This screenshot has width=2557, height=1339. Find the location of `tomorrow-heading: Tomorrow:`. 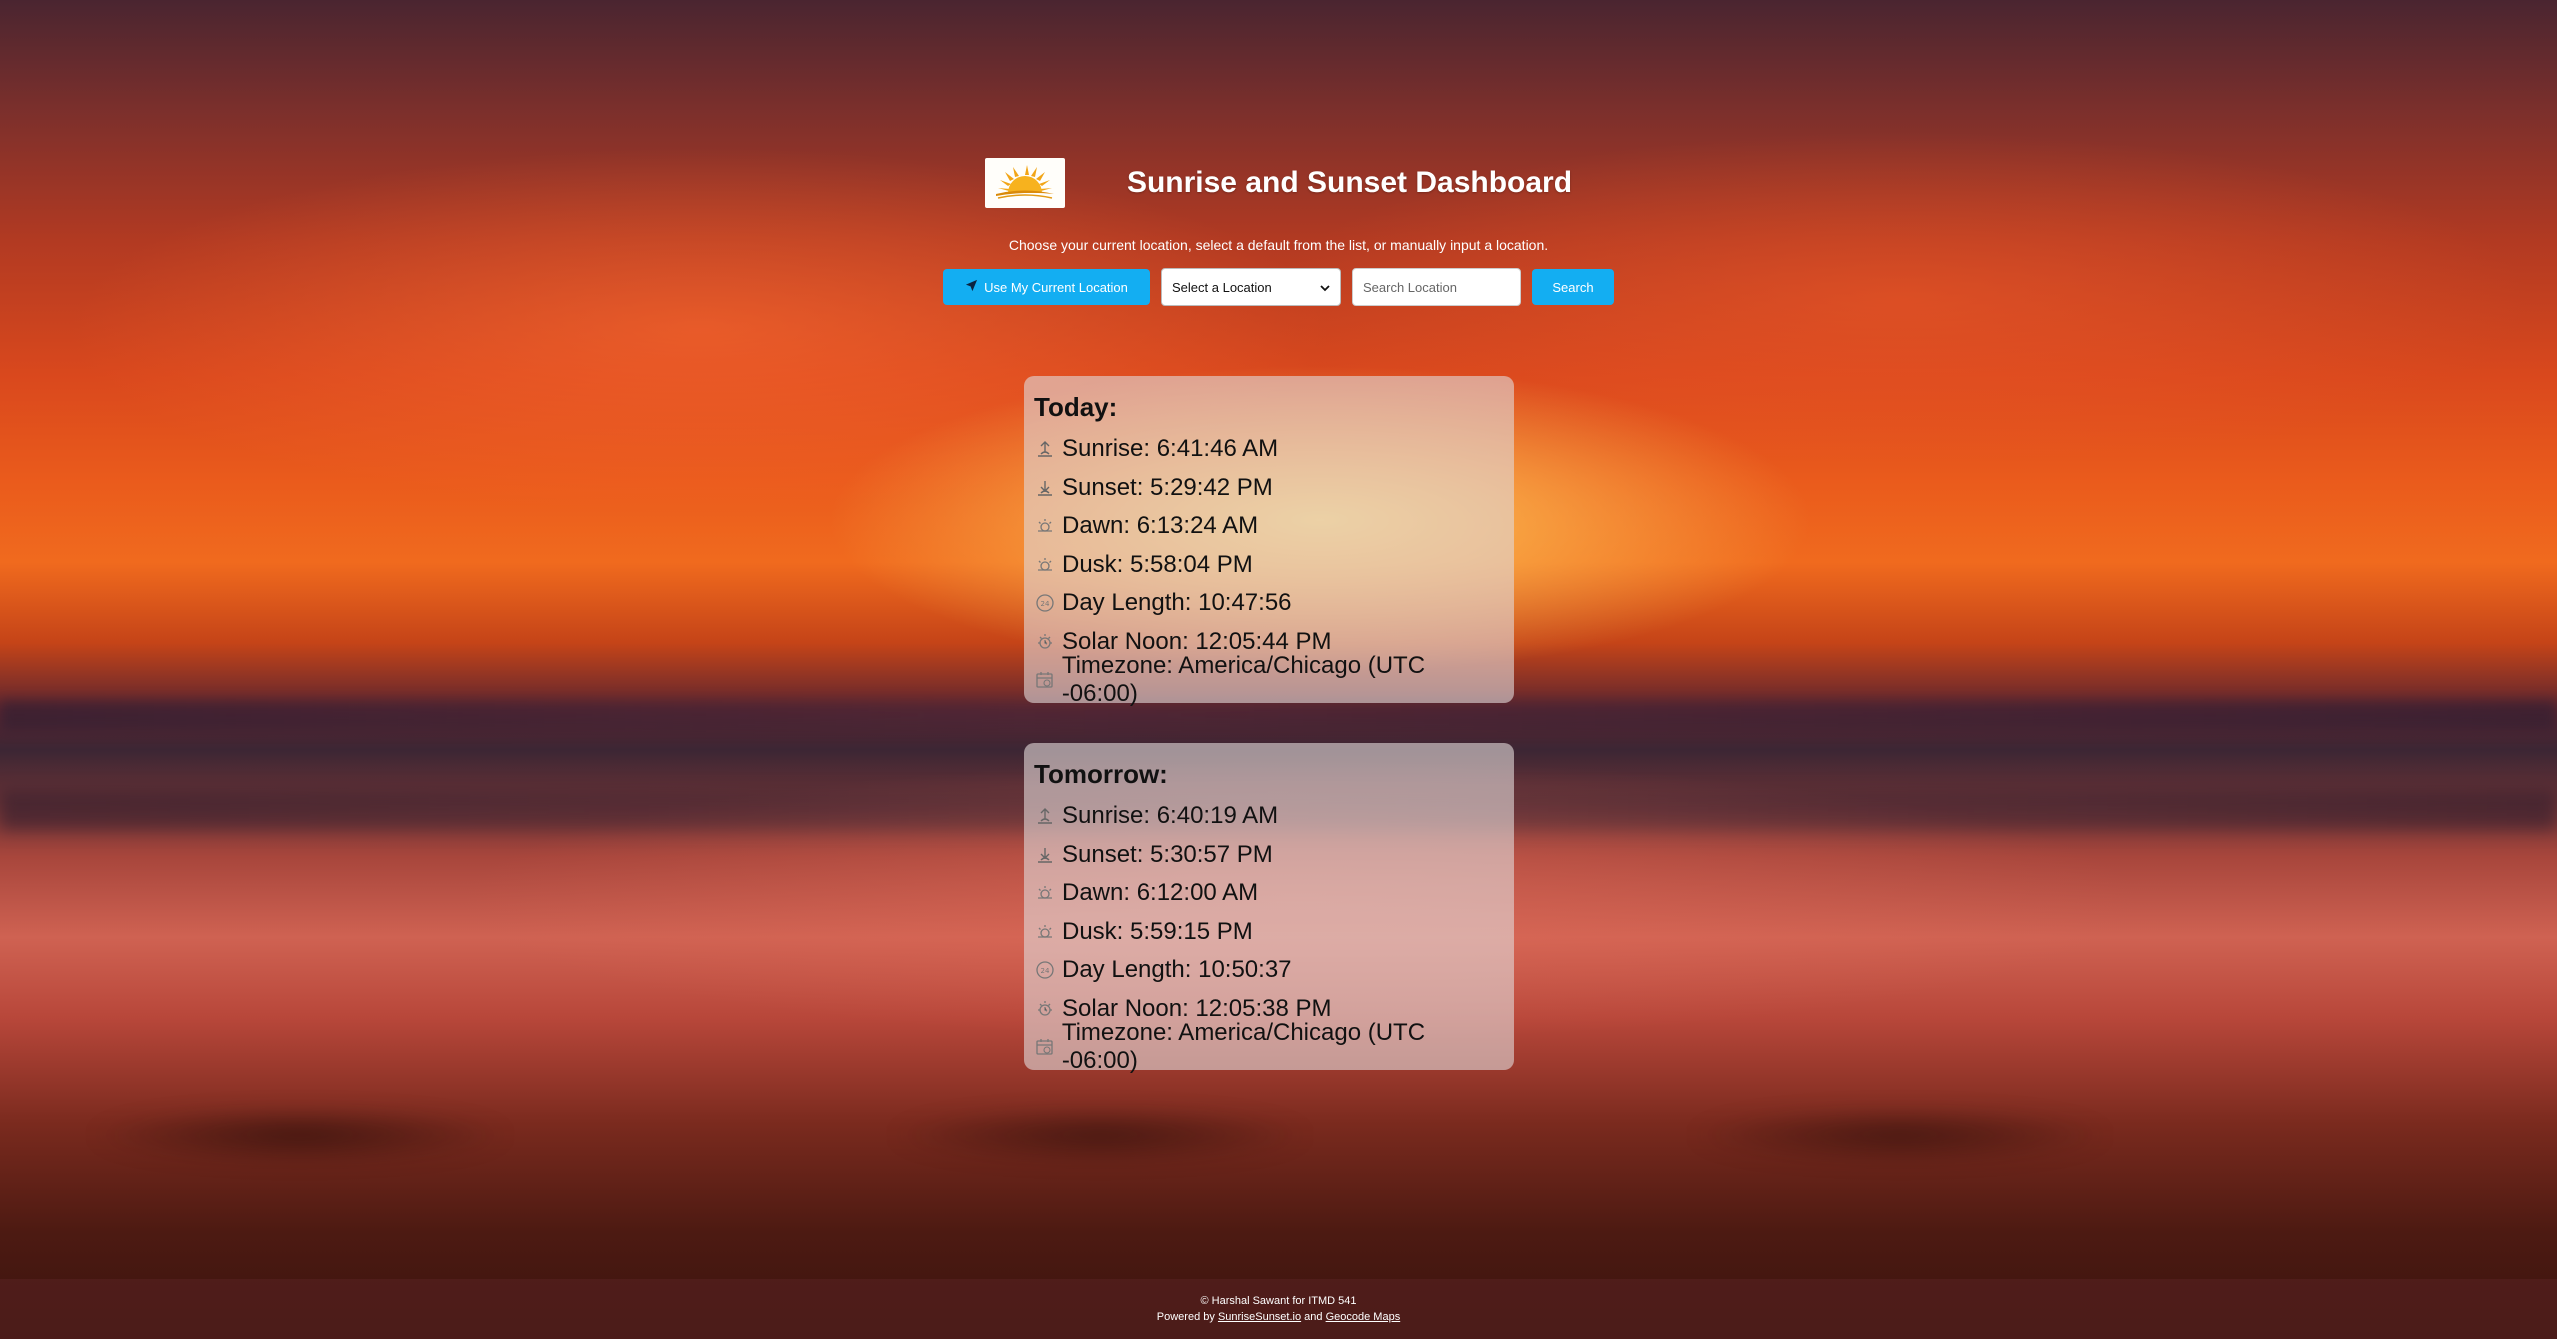

tomorrow-heading: Tomorrow: is located at coordinates (1101, 774).